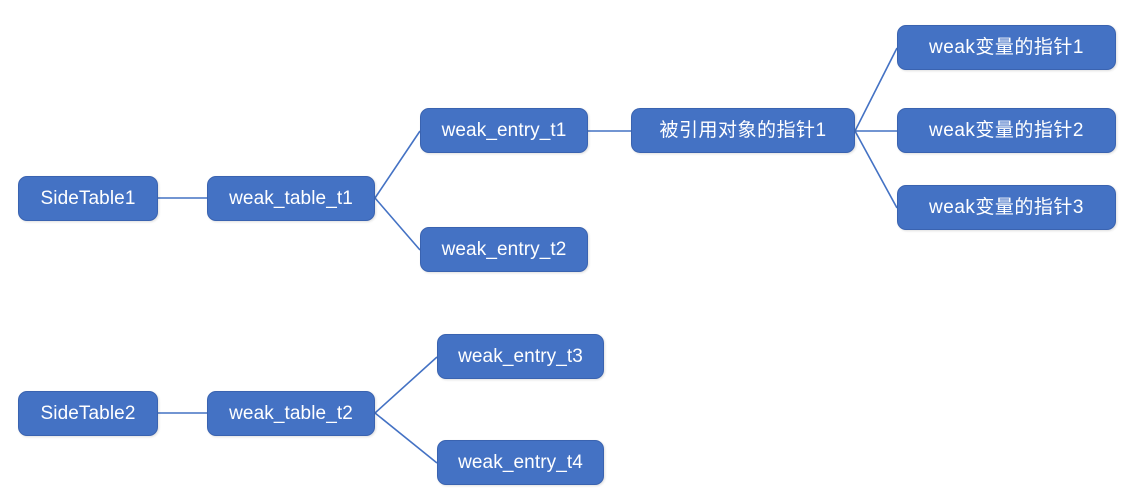 Image resolution: width=1133 pixels, height=500 pixels. Describe the element at coordinates (406, 438) in the screenshot. I see `connector-weak_table_t2-to-weak_entry_t4` at that location.